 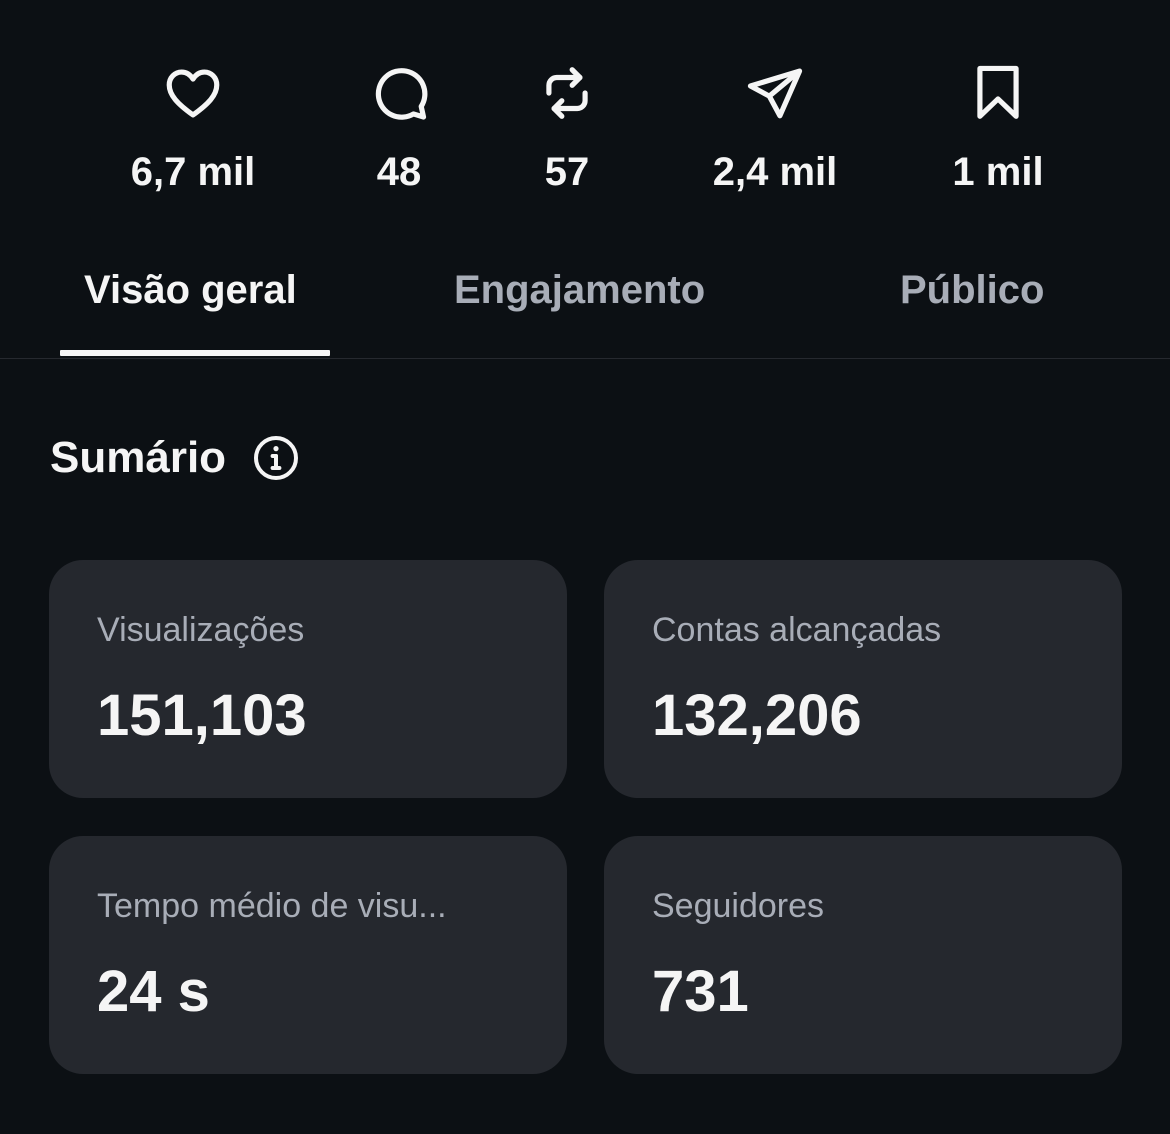 What do you see at coordinates (153, 991) in the screenshot?
I see `metric-value: 24 s` at bounding box center [153, 991].